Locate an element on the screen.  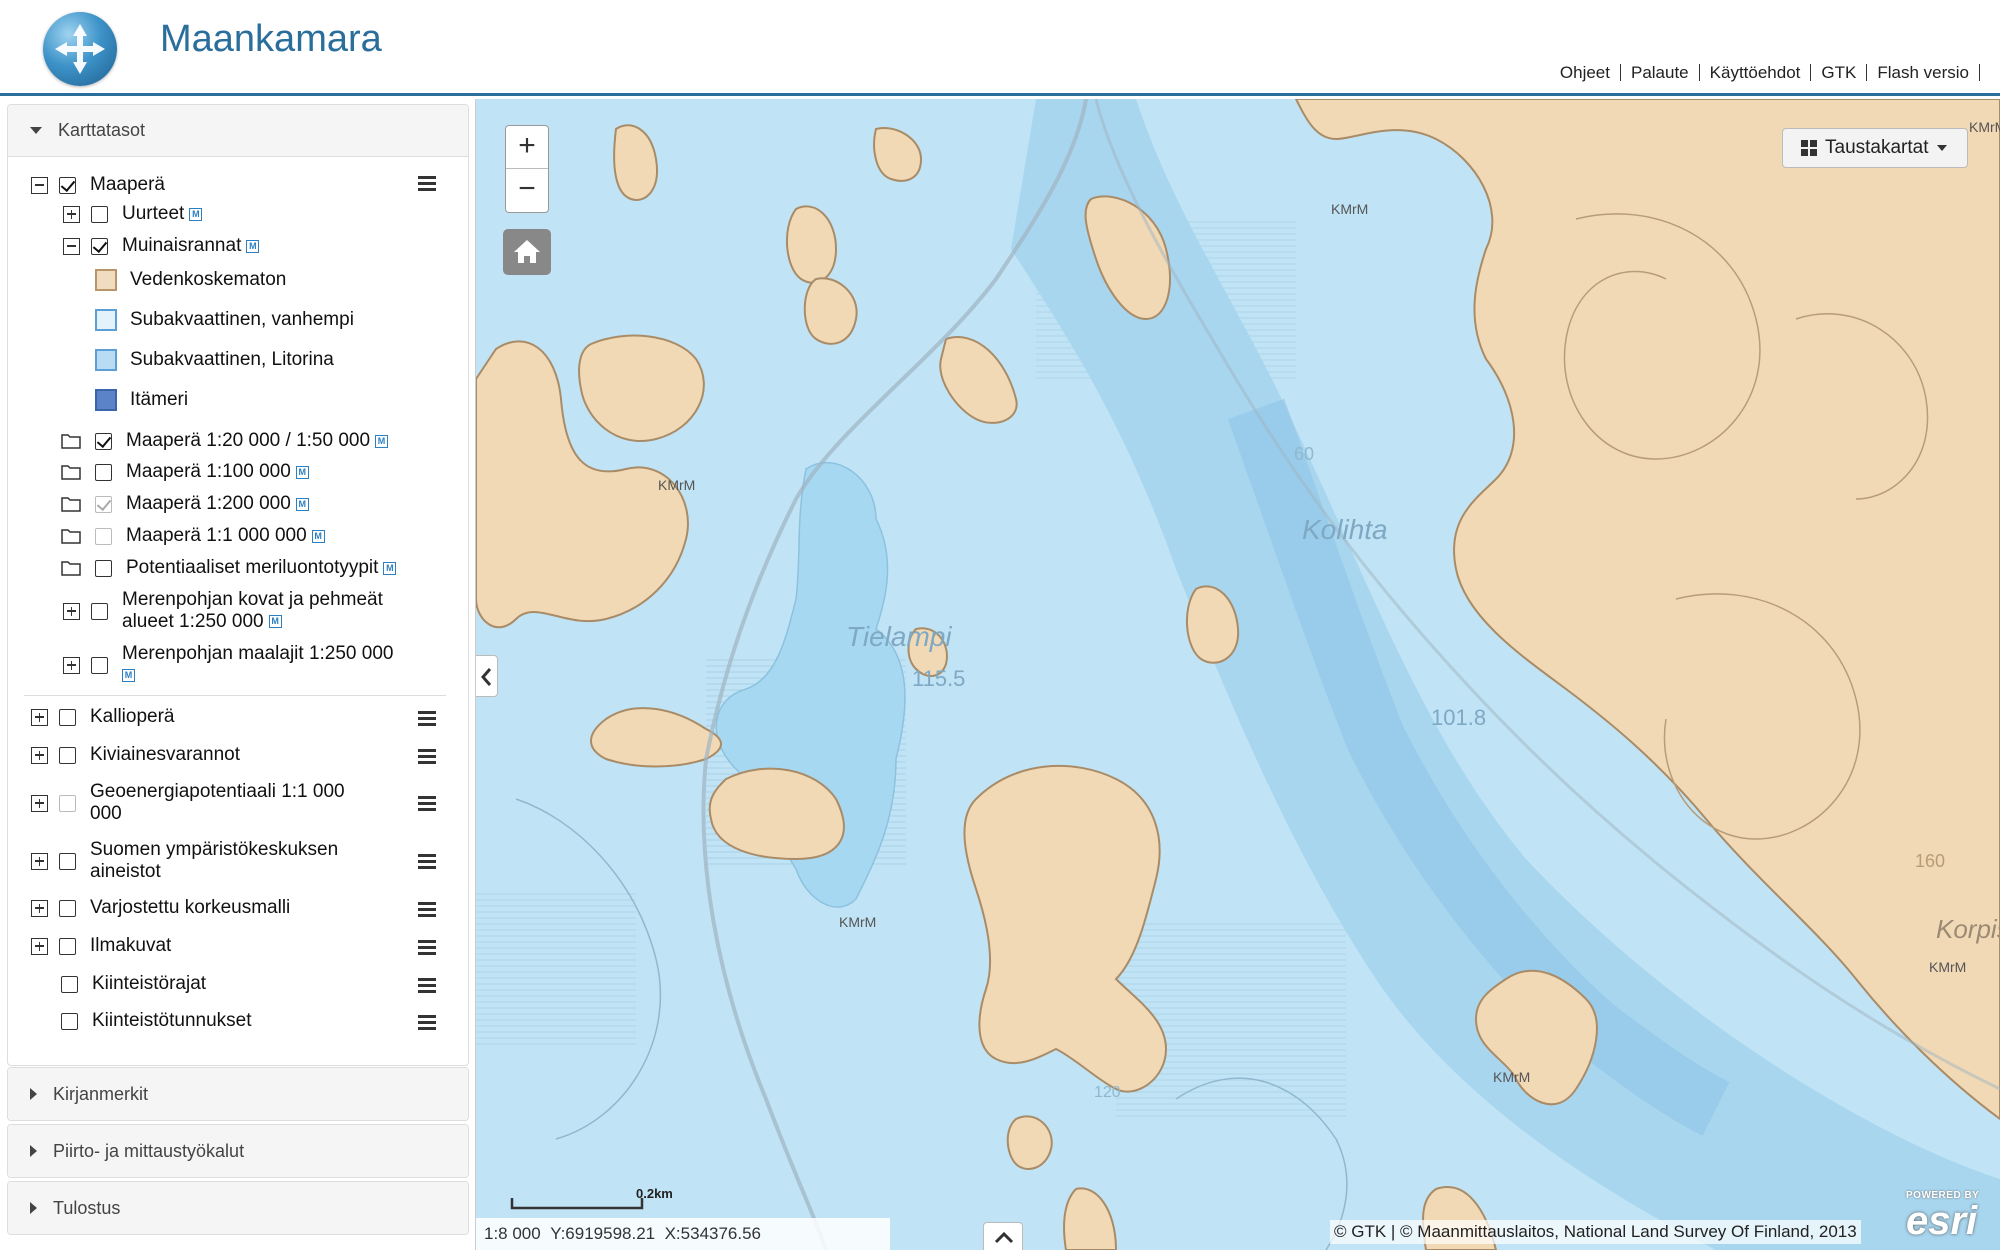
merenpohjan-kovat-checkbox is located at coordinates (99, 611).